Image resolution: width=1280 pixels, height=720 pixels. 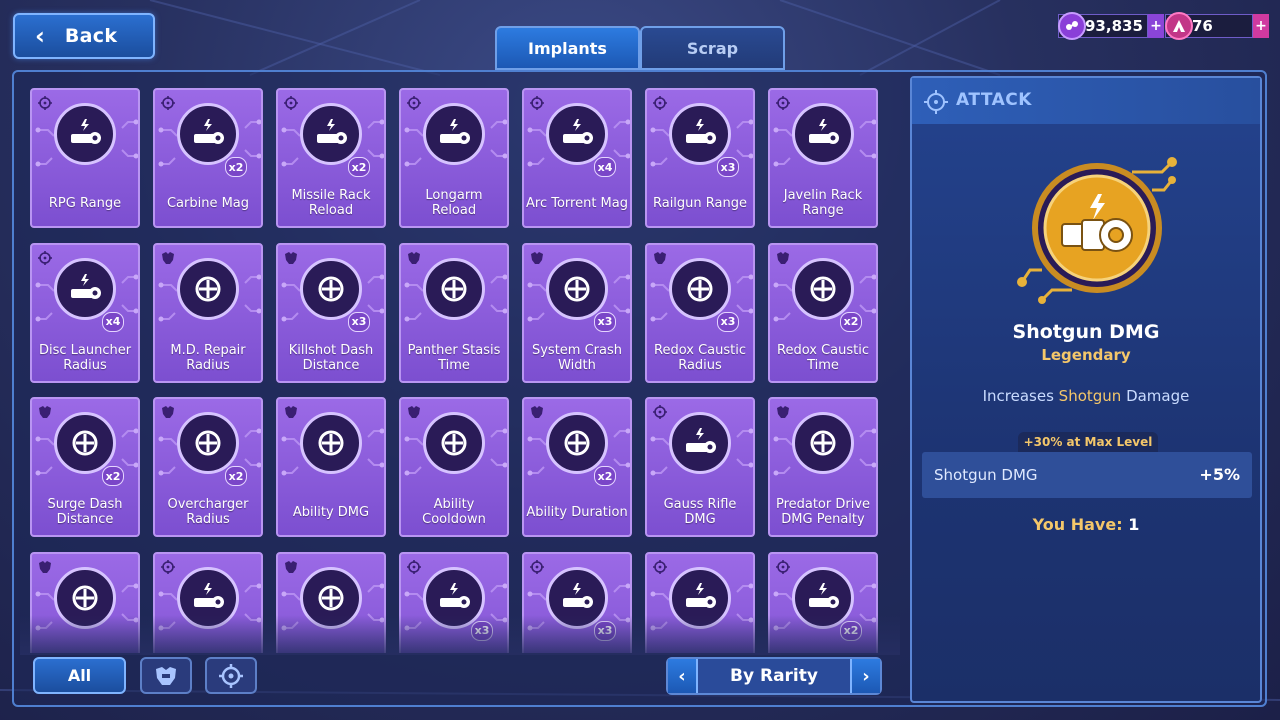 What do you see at coordinates (823, 602) in the screenshot?
I see `implant-card: x2` at bounding box center [823, 602].